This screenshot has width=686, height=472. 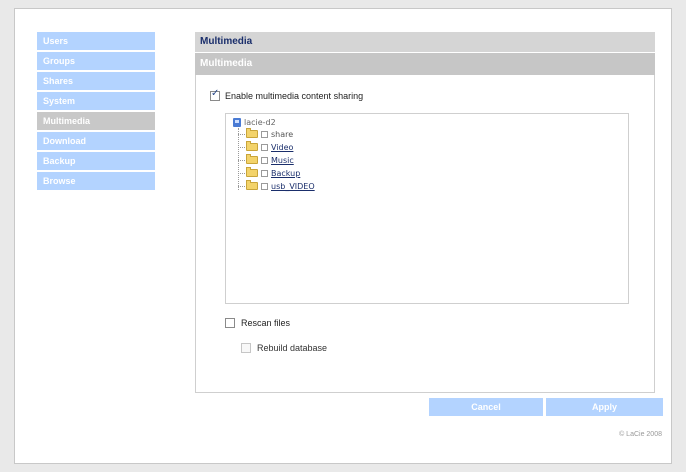 I want to click on sidebar-item-groups: Groups, so click(x=96, y=61).